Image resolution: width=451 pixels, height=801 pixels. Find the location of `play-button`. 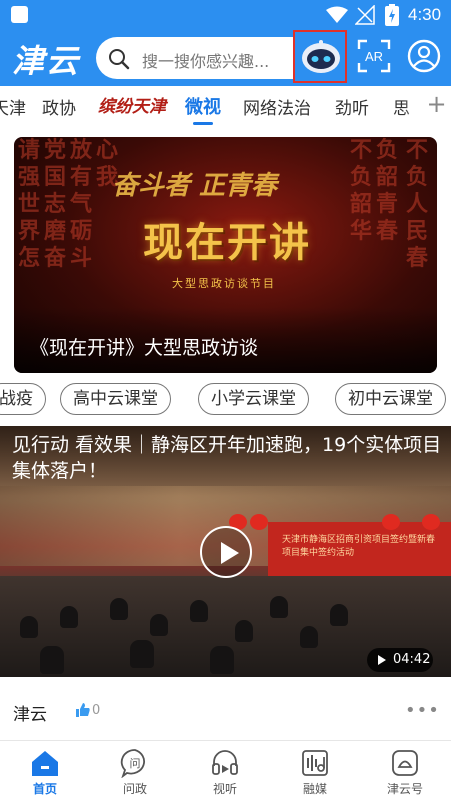

play-button is located at coordinates (226, 552).